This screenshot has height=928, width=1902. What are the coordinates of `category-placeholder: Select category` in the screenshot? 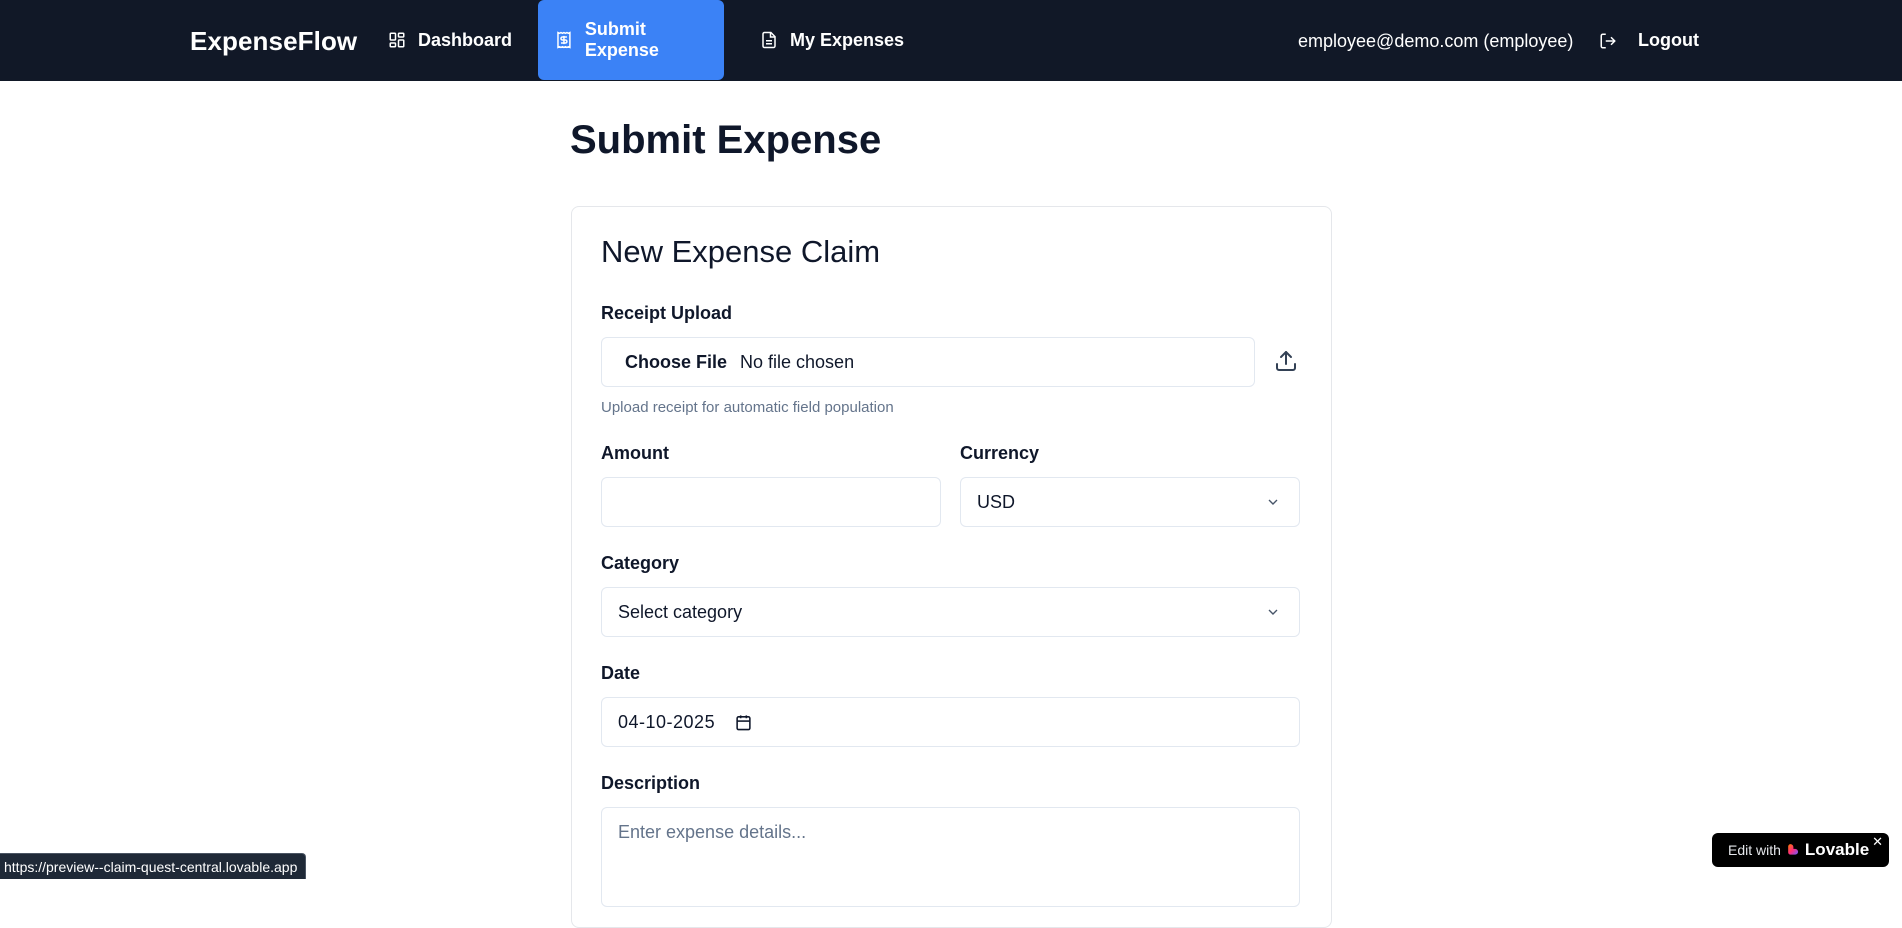 It's located at (680, 611).